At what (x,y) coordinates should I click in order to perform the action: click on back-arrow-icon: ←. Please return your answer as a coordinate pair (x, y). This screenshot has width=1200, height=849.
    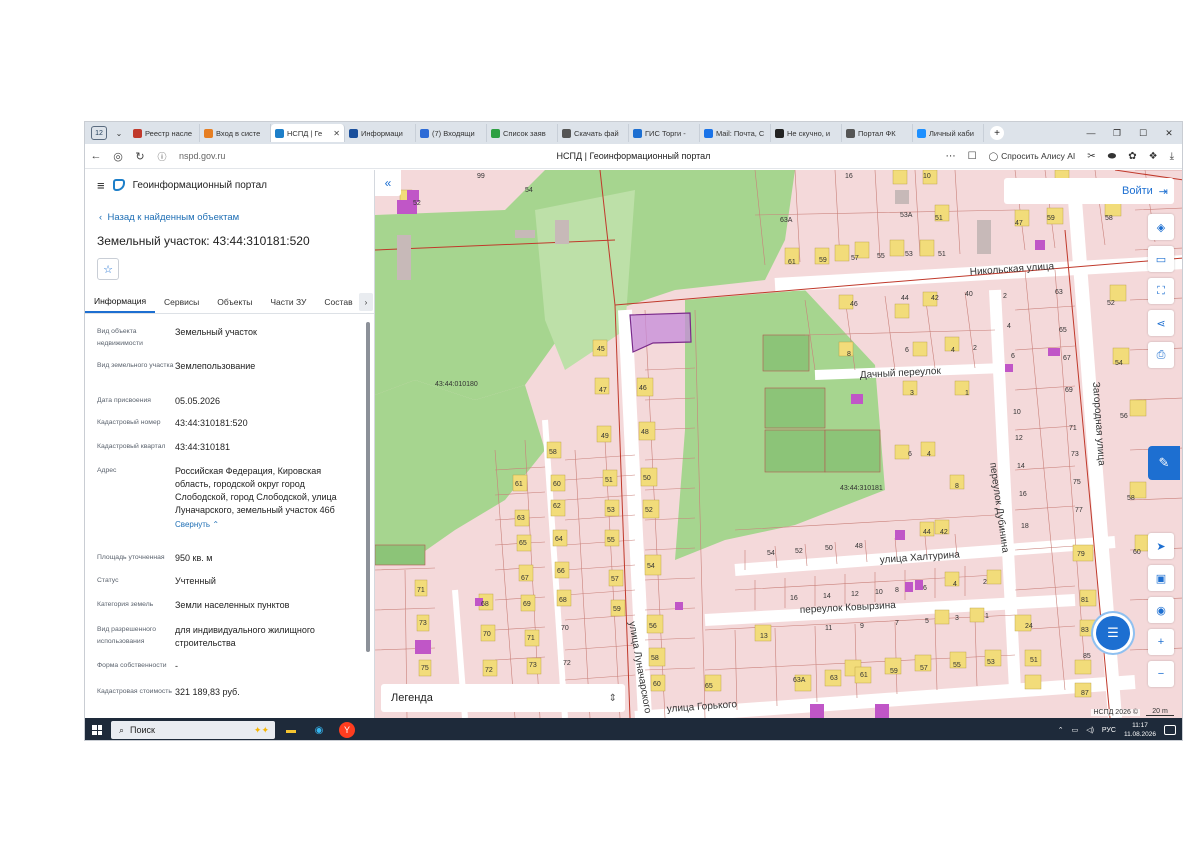
    Looking at the image, I should click on (96, 156).